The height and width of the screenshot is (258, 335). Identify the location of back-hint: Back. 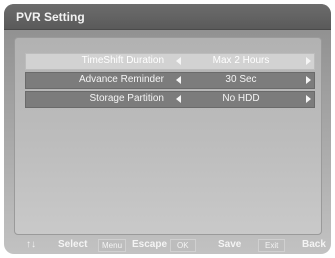
(314, 244).